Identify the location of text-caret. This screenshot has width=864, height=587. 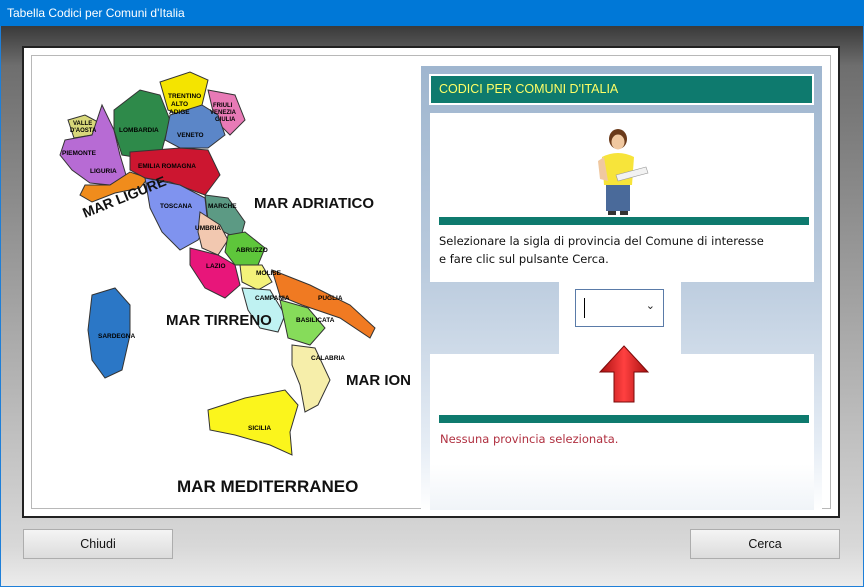
(584, 308).